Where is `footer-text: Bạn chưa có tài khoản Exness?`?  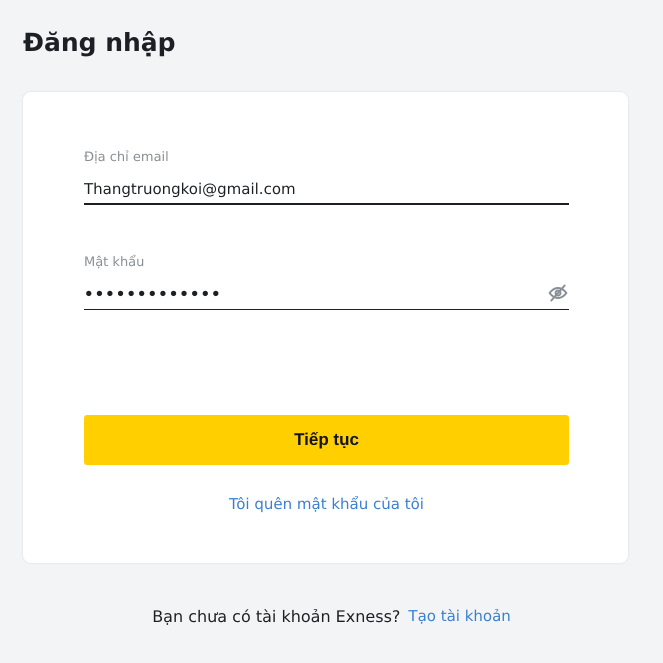 footer-text: Bạn chưa có tài khoản Exness? is located at coordinates (276, 616).